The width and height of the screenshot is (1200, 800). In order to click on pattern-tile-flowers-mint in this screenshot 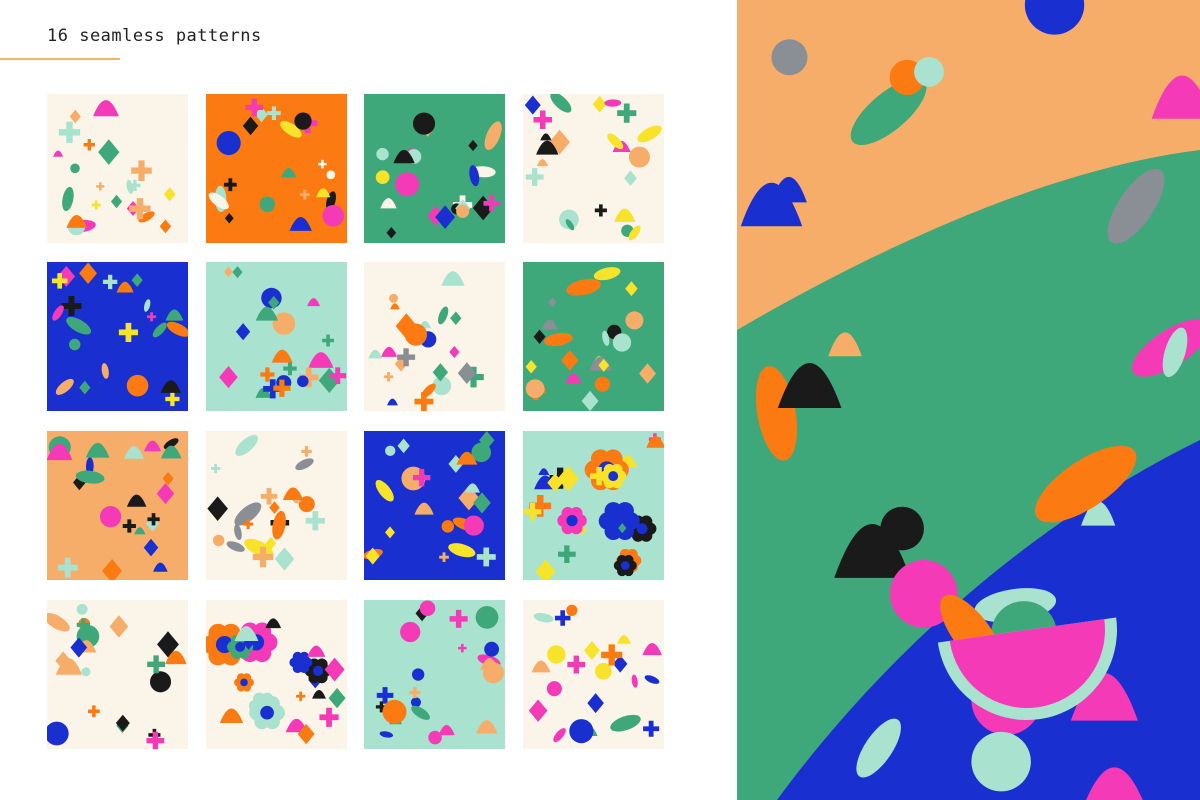, I will do `click(593, 505)`.